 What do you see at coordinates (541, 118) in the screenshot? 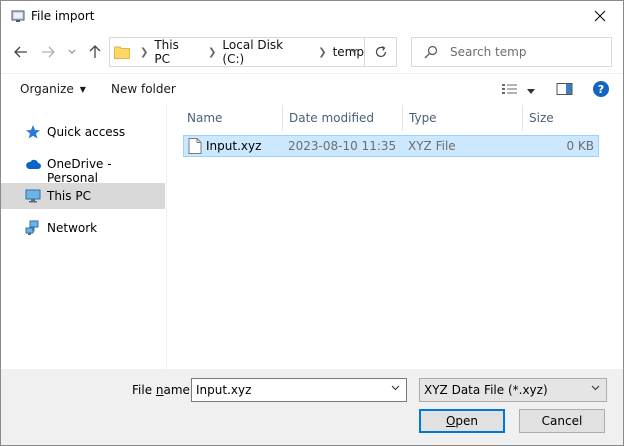
I see `column-header-label: Size` at bounding box center [541, 118].